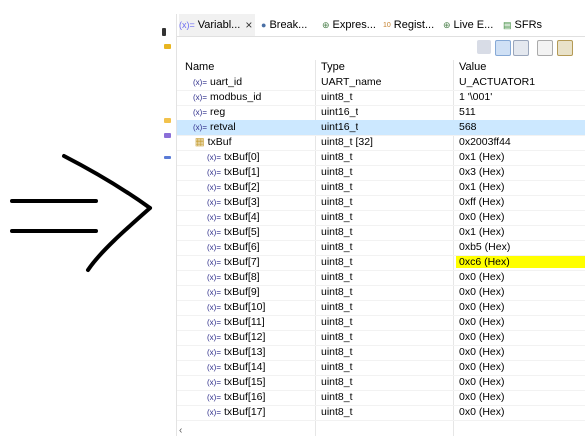 This screenshot has width=585, height=436. What do you see at coordinates (520, 127) in the screenshot?
I see `variable-value-cell: 568` at bounding box center [520, 127].